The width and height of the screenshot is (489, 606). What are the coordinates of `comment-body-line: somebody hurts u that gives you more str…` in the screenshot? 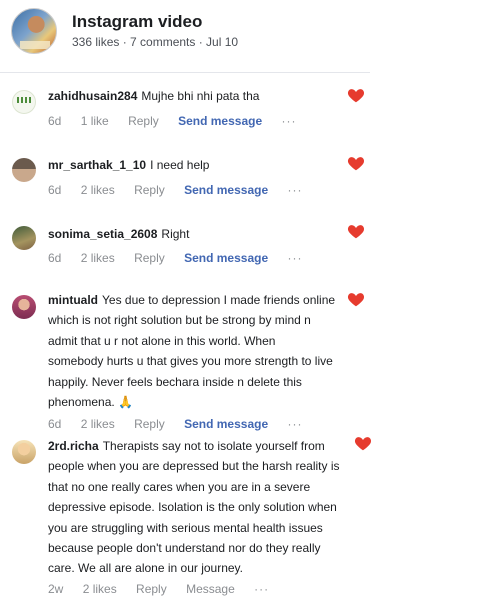 It's located at (190, 361).